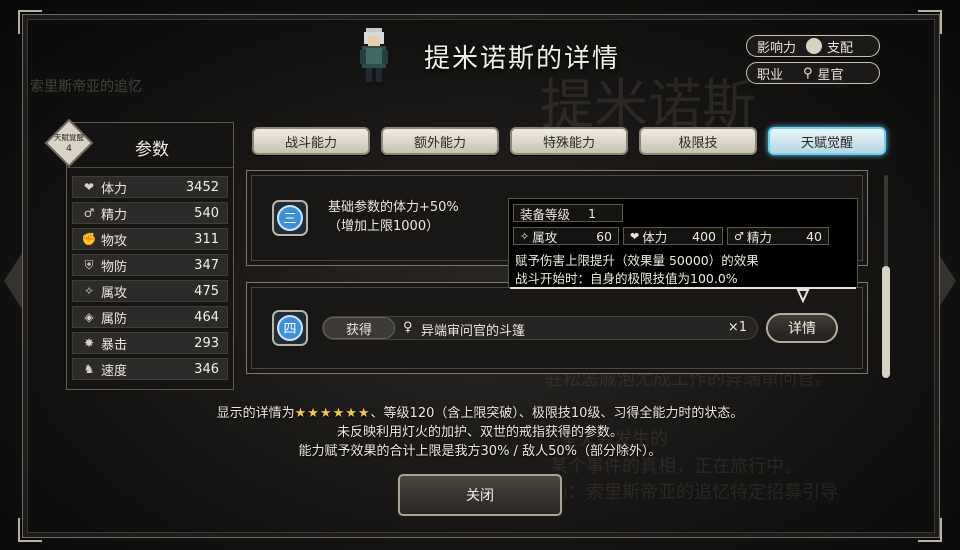  What do you see at coordinates (408, 327) in the screenshot?
I see `accessory-icon: ♀` at bounding box center [408, 327].